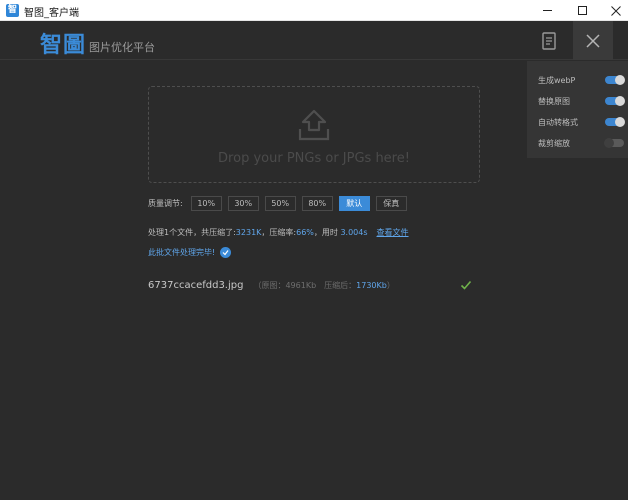 This screenshot has width=628, height=500. I want to click on done-text: 此批文件处理完毕!, so click(182, 252).